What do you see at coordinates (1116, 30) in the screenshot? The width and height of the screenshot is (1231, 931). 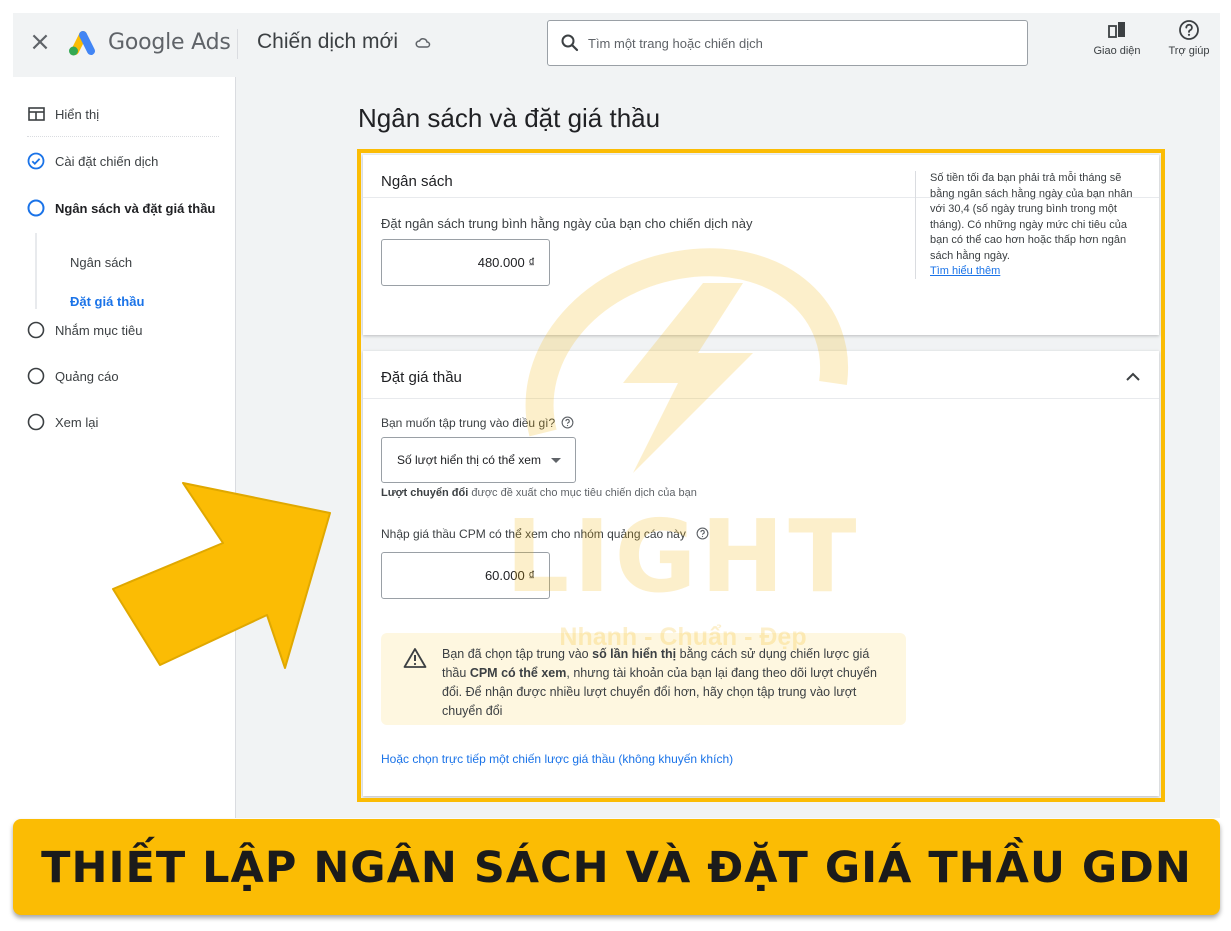 I see `appearance-icon` at bounding box center [1116, 30].